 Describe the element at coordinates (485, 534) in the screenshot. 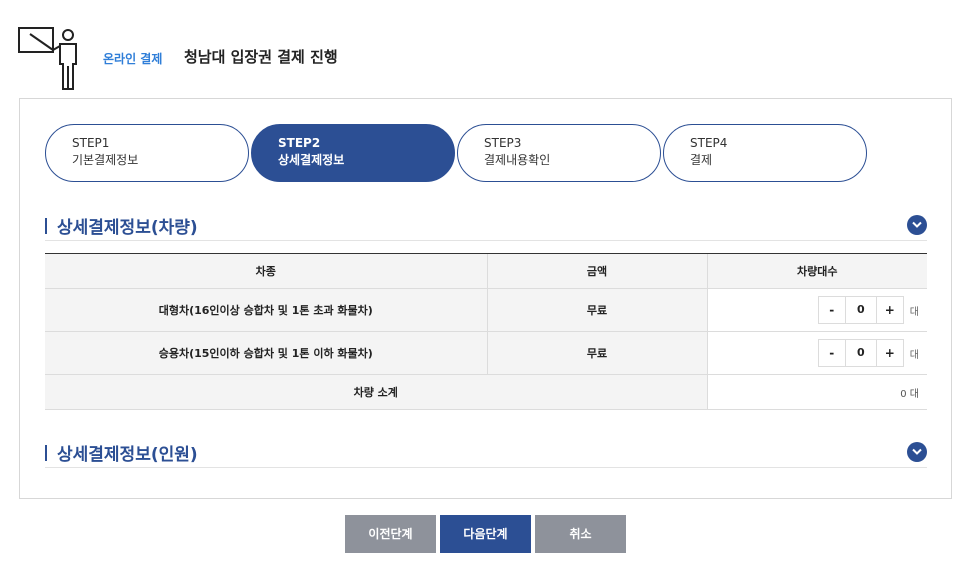

I see `next-step-button: 다음단계` at that location.